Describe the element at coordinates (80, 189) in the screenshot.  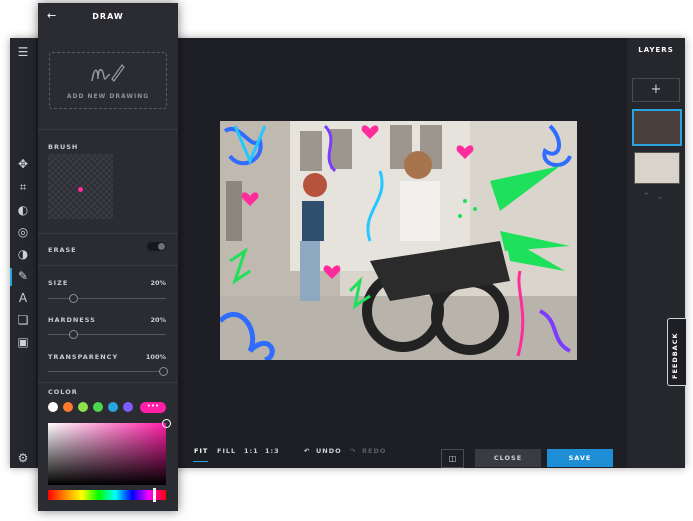
I see `brush-dot` at that location.